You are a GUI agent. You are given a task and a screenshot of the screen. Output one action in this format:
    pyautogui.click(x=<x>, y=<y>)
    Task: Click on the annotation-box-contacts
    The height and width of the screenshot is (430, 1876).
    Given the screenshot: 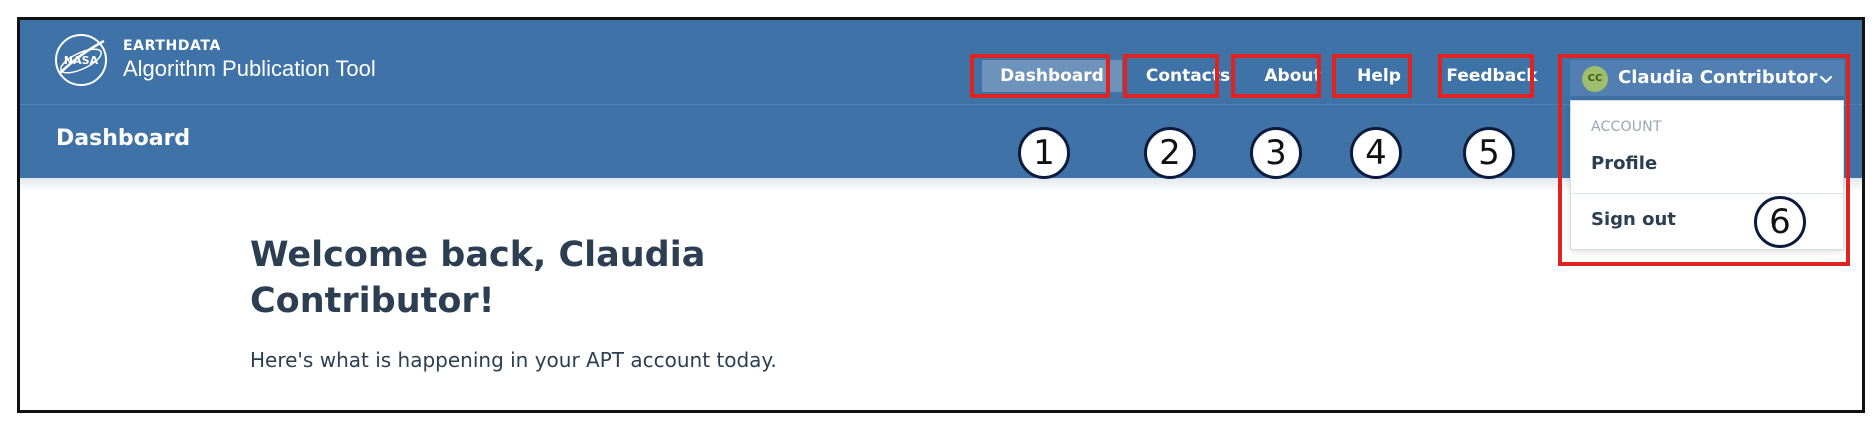 What is the action you would take?
    pyautogui.click(x=1171, y=76)
    